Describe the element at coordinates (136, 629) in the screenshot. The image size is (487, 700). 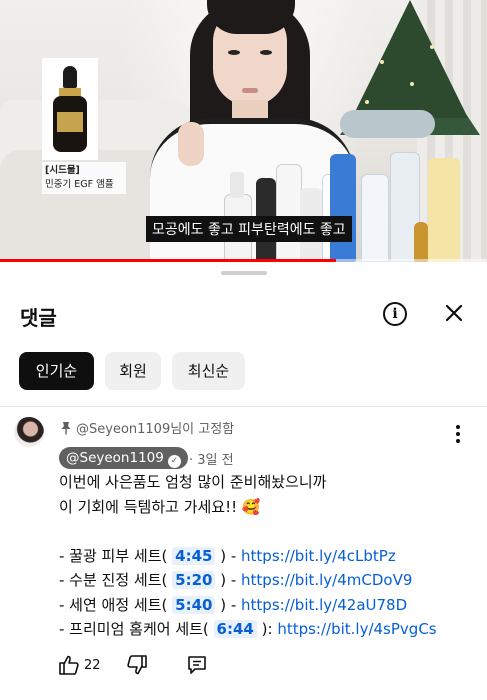
I see `item-prefix: - 프리미엄 홈케어 세트(` at that location.